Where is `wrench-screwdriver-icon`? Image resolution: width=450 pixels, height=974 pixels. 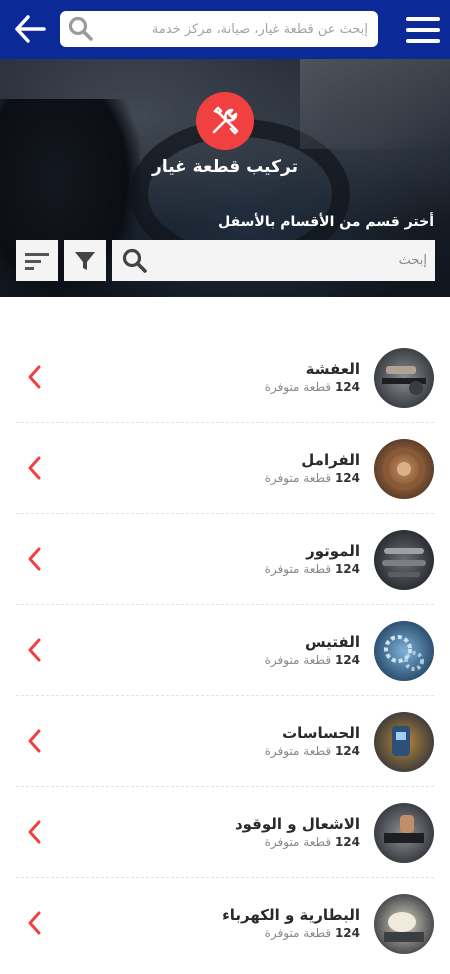 wrench-screwdriver-icon is located at coordinates (225, 120).